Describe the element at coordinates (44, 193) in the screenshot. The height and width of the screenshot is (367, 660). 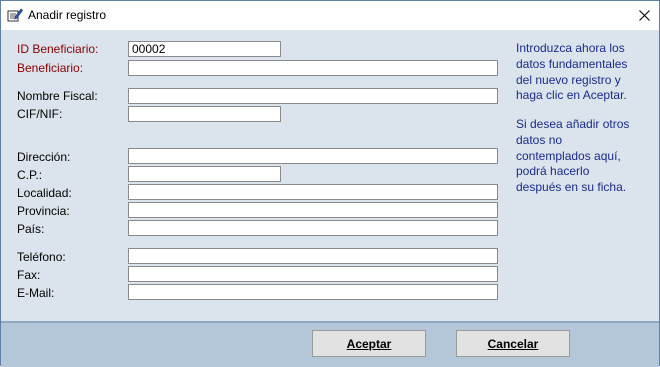
I see `localidad-label: Localidad:` at that location.